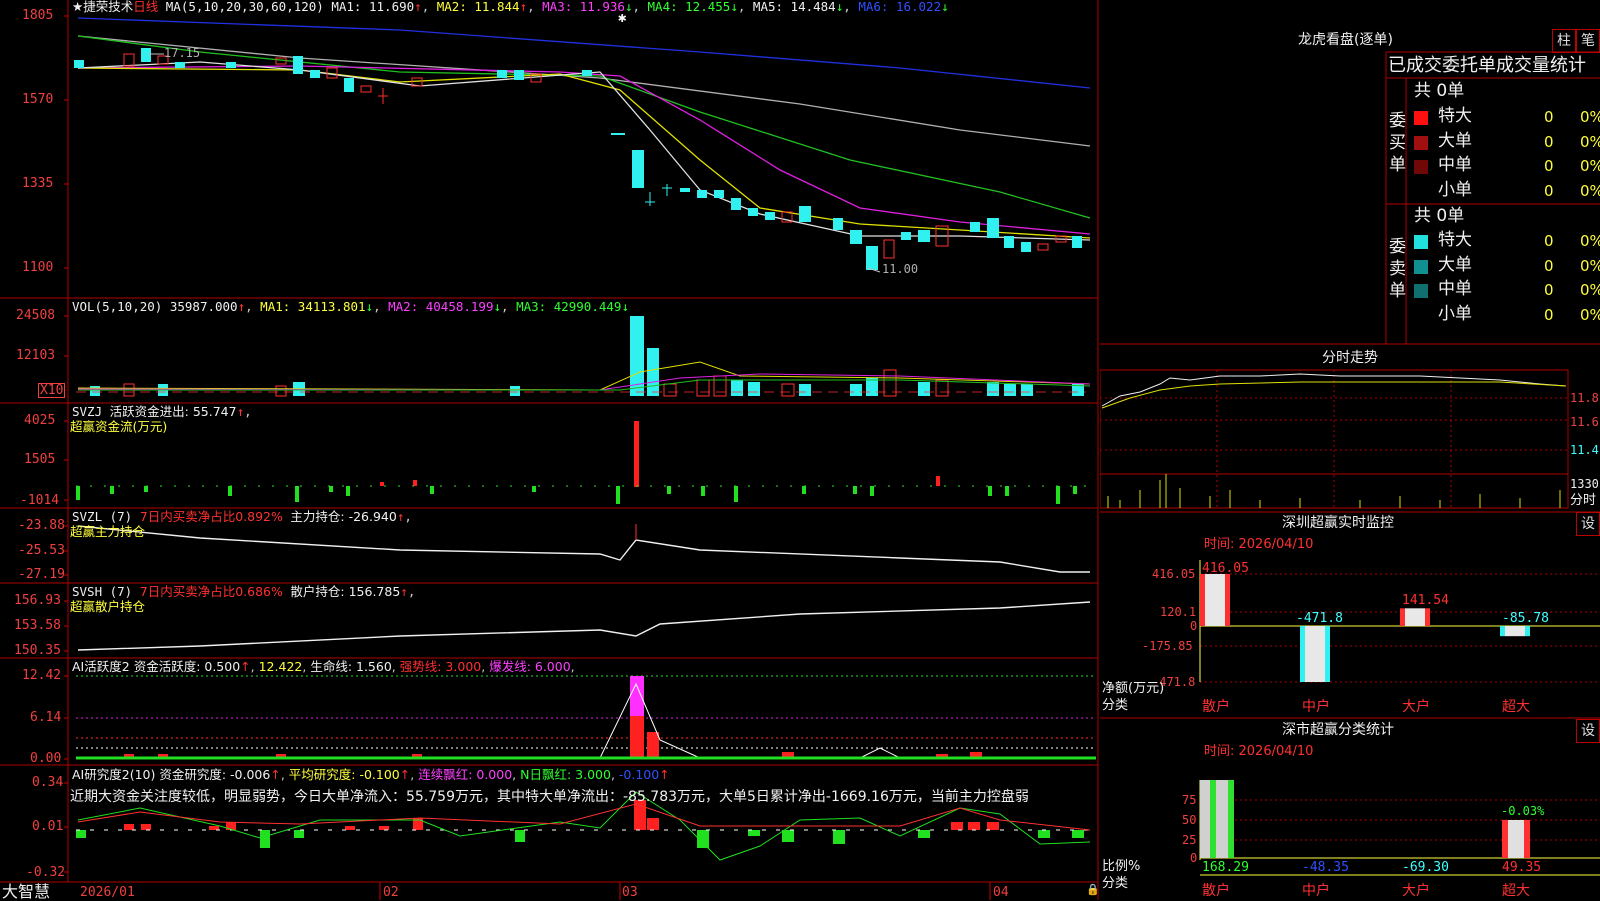 The height and width of the screenshot is (901, 1600). Describe the element at coordinates (1564, 41) in the screenshot. I see `bar-view-tab: 柱` at that location.